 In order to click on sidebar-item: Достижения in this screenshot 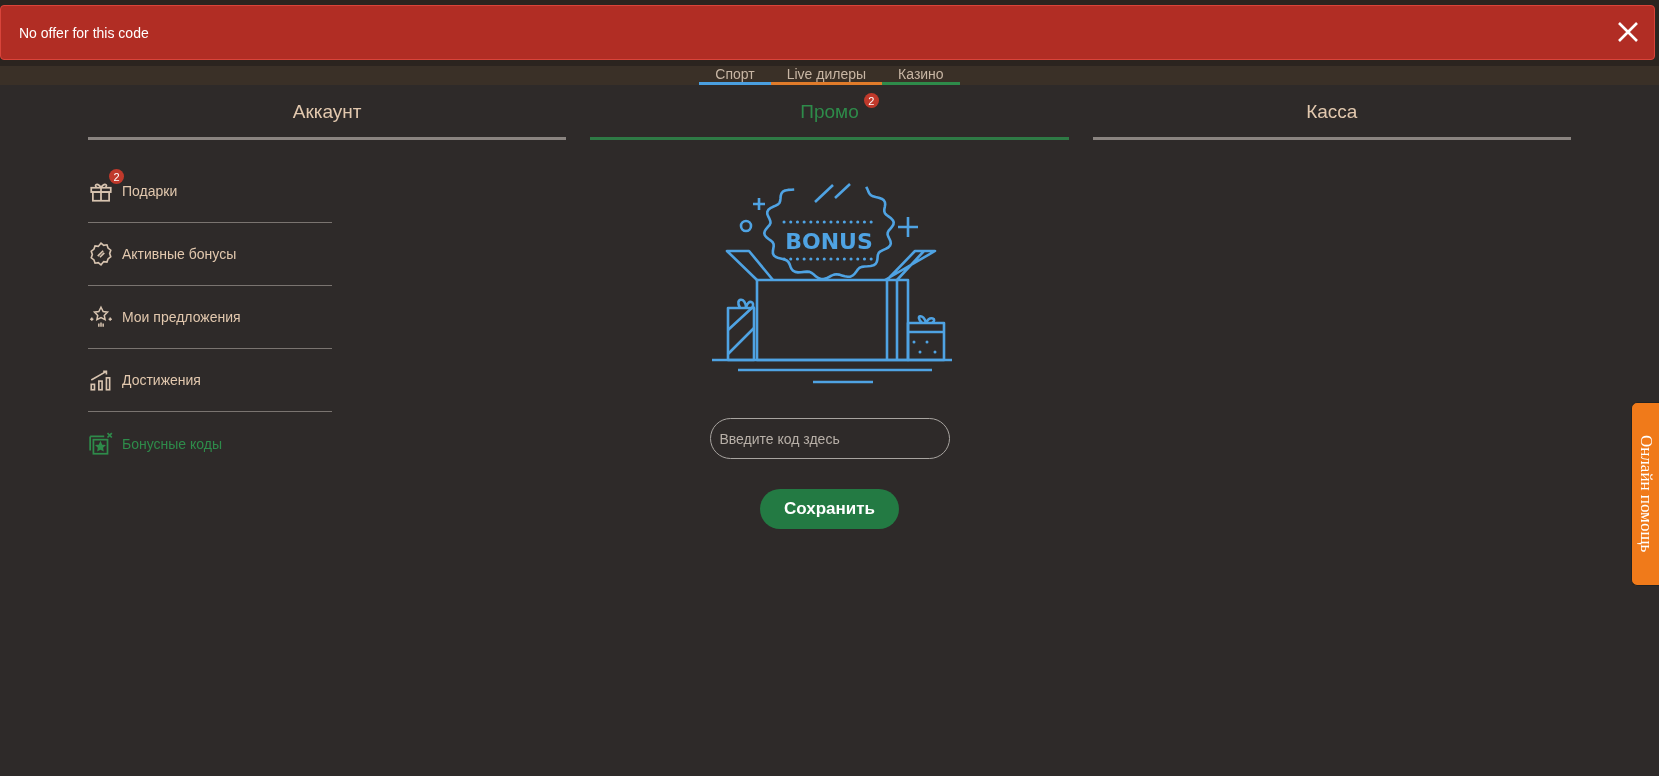, I will do `click(210, 380)`.